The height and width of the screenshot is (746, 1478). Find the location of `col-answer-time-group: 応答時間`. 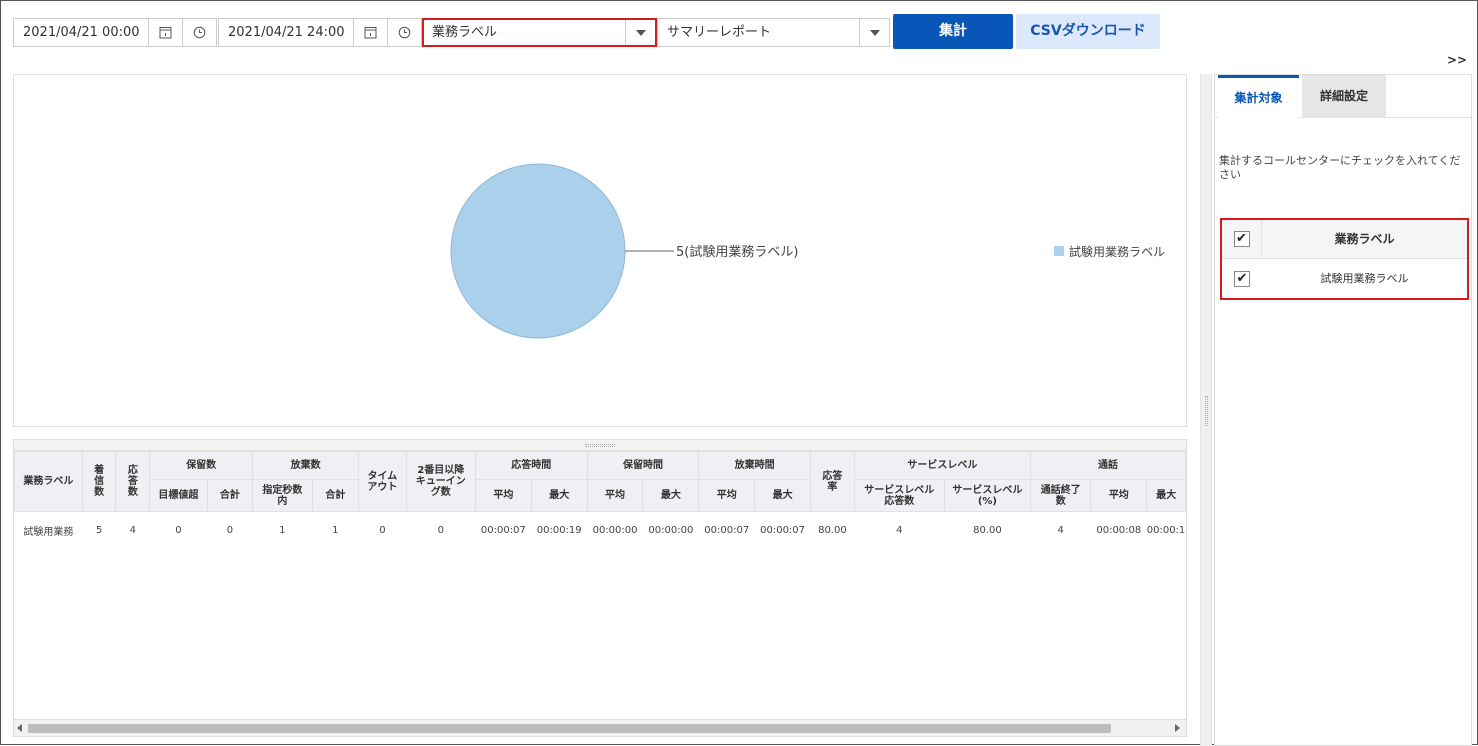

col-answer-time-group: 応答時間 is located at coordinates (531, 465).